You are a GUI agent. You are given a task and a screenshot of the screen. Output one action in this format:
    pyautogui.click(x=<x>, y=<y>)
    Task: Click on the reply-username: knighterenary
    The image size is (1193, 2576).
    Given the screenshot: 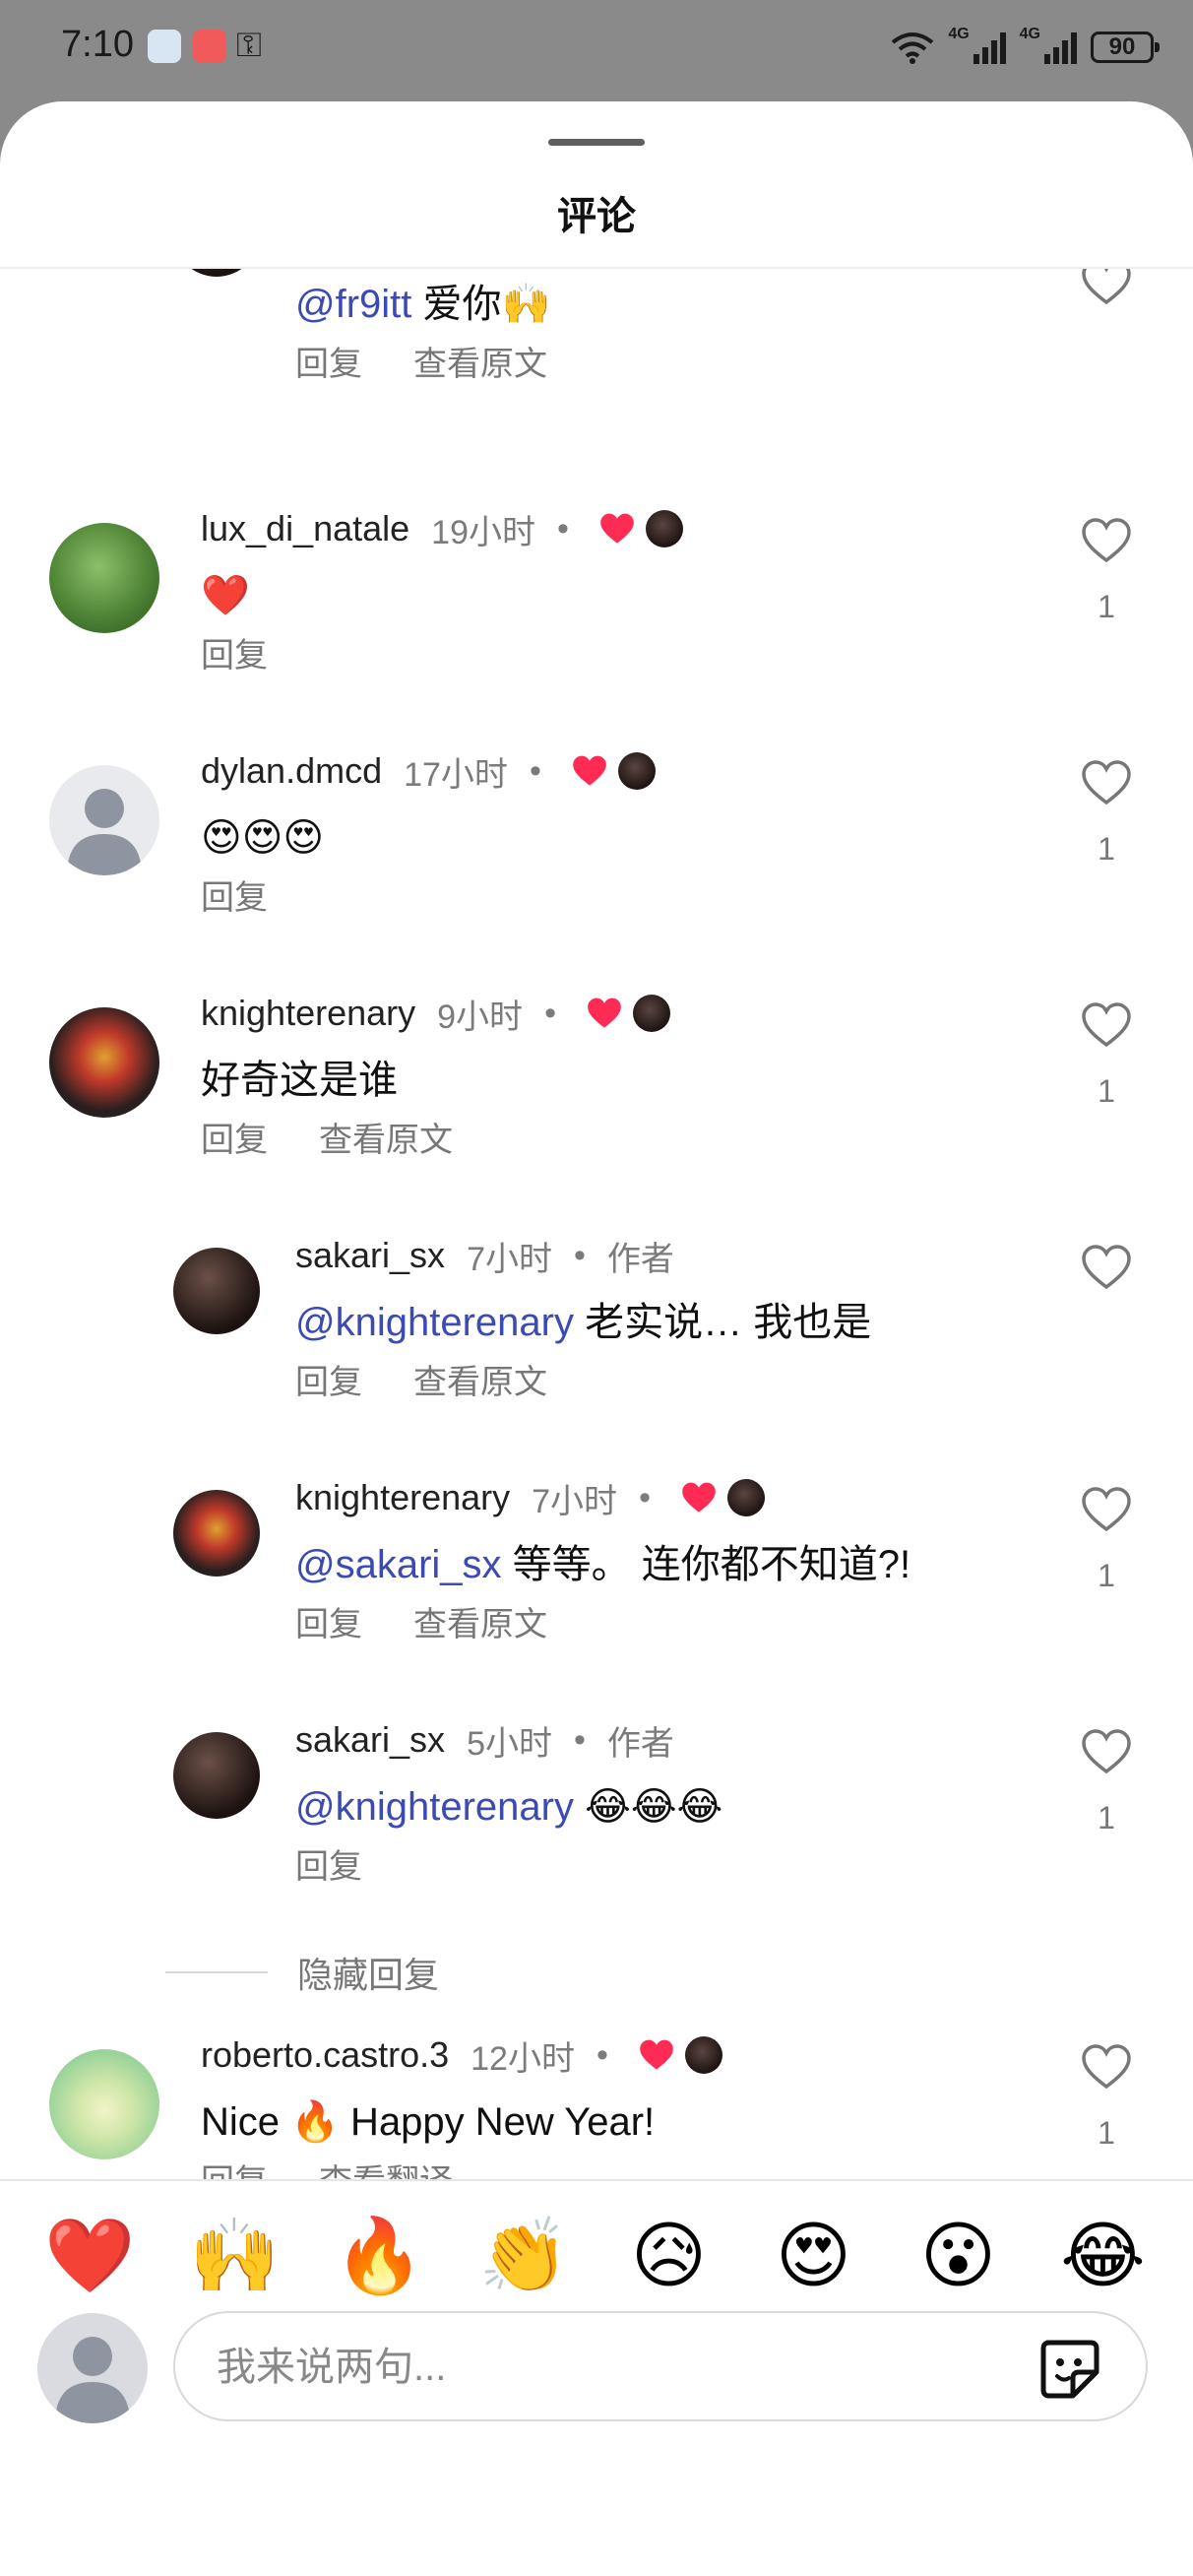 What is the action you would take?
    pyautogui.click(x=402, y=1497)
    